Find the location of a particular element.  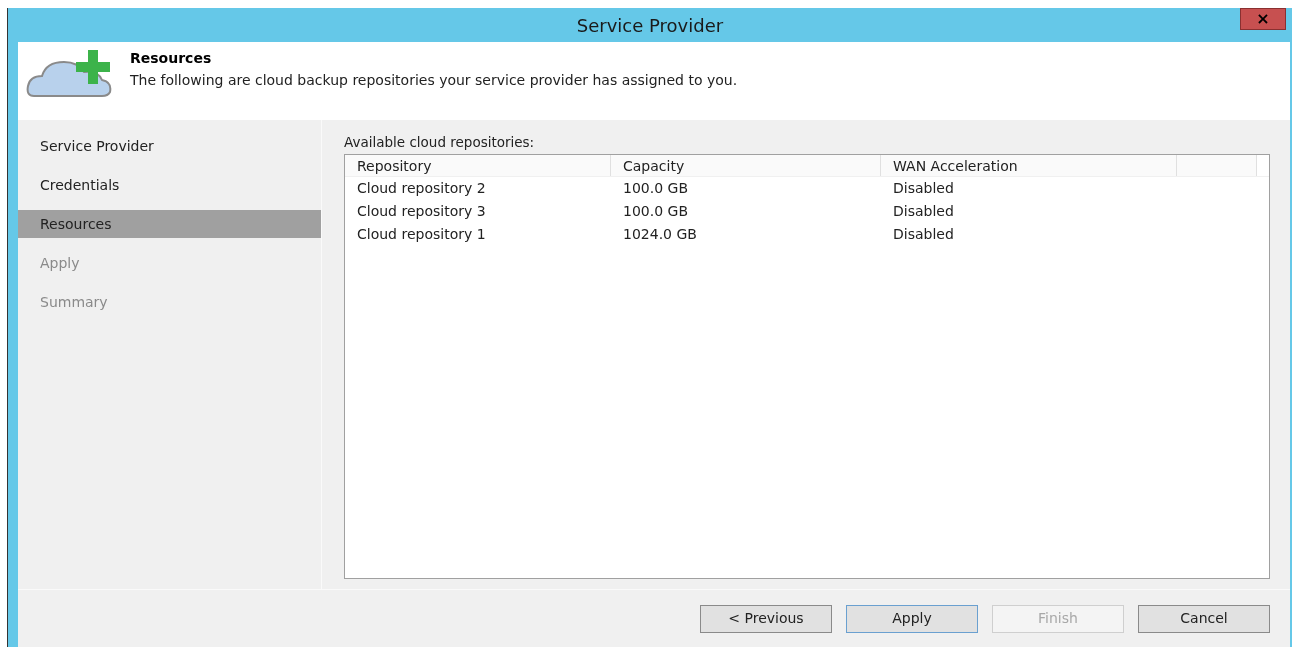

wizard-button: < Previous is located at coordinates (766, 618).